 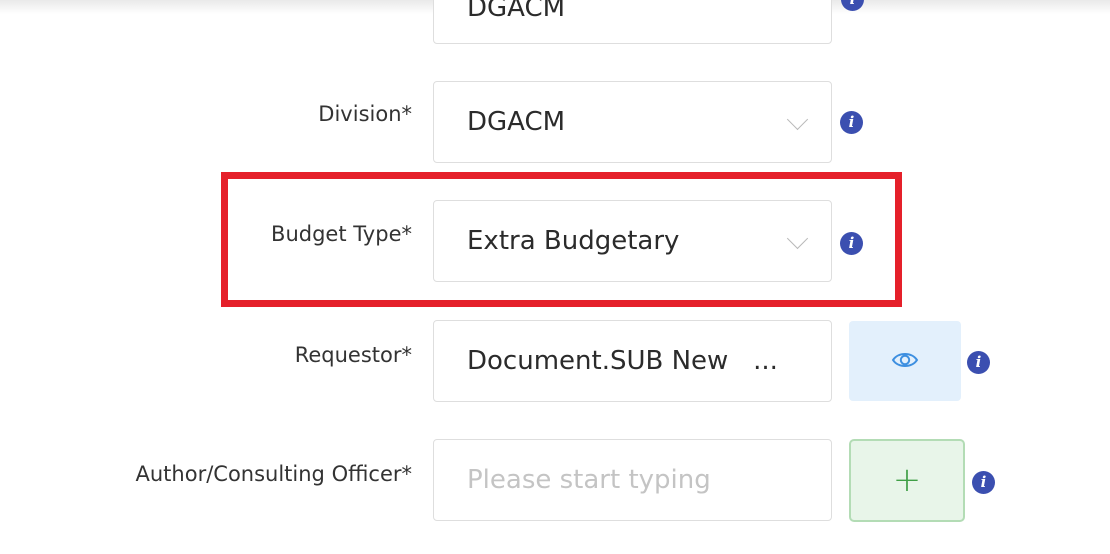 I want to click on author-input, so click(x=632, y=480).